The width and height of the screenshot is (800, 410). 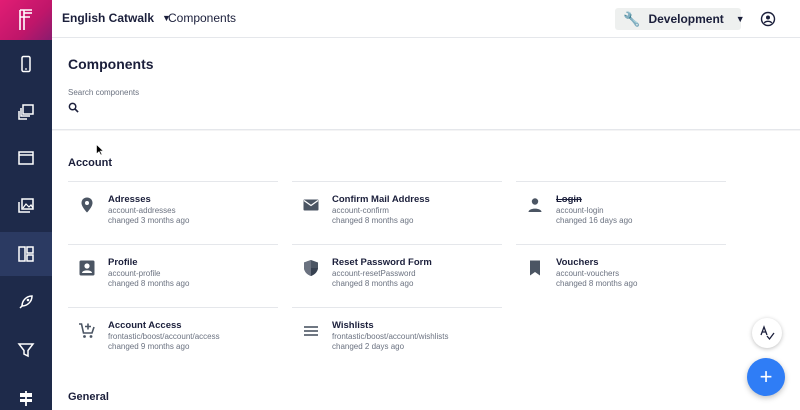 I want to click on sidebar-item-pages, so click(x=26, y=112).